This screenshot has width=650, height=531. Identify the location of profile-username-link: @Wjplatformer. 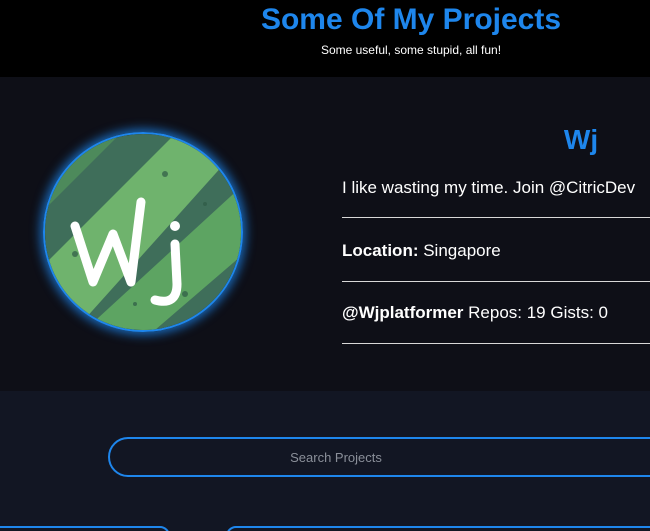
(402, 312).